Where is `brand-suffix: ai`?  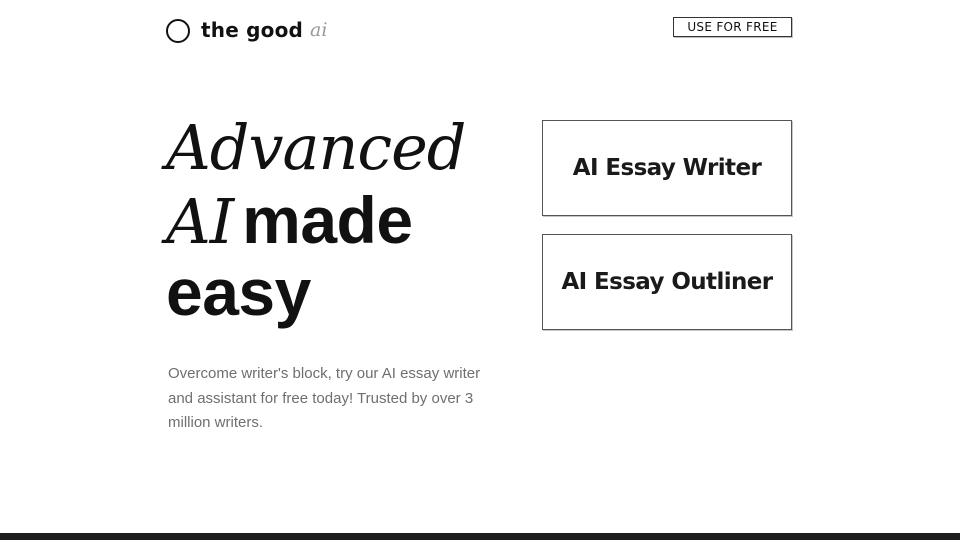 brand-suffix: ai is located at coordinates (319, 30).